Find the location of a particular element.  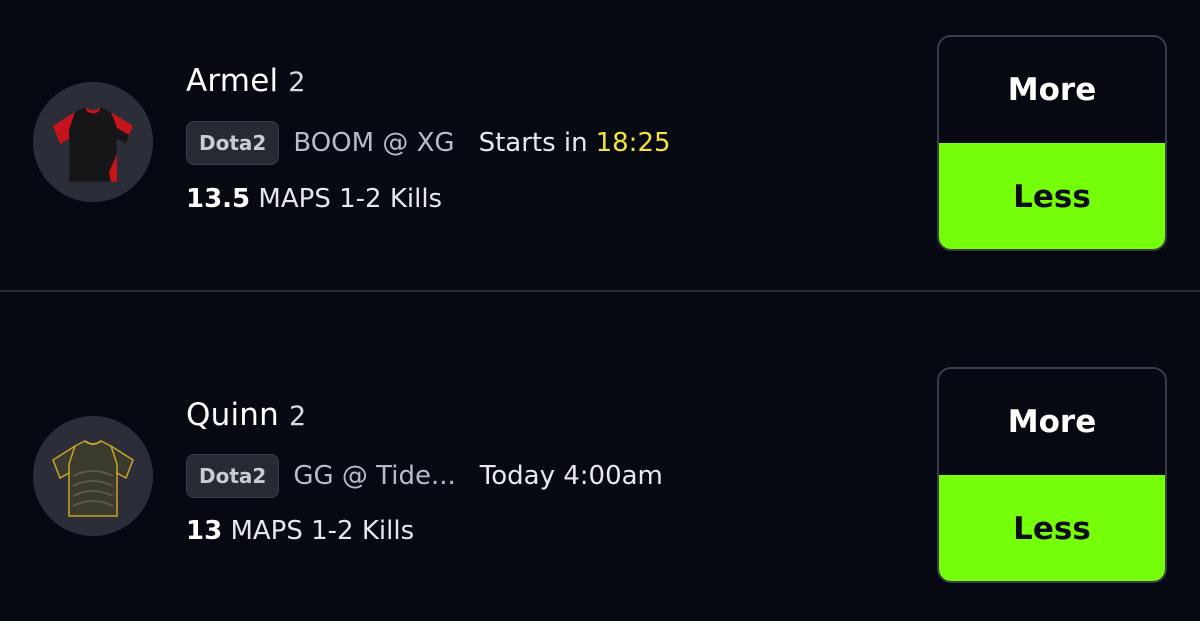

matchup: BOOM @ XG is located at coordinates (374, 143).